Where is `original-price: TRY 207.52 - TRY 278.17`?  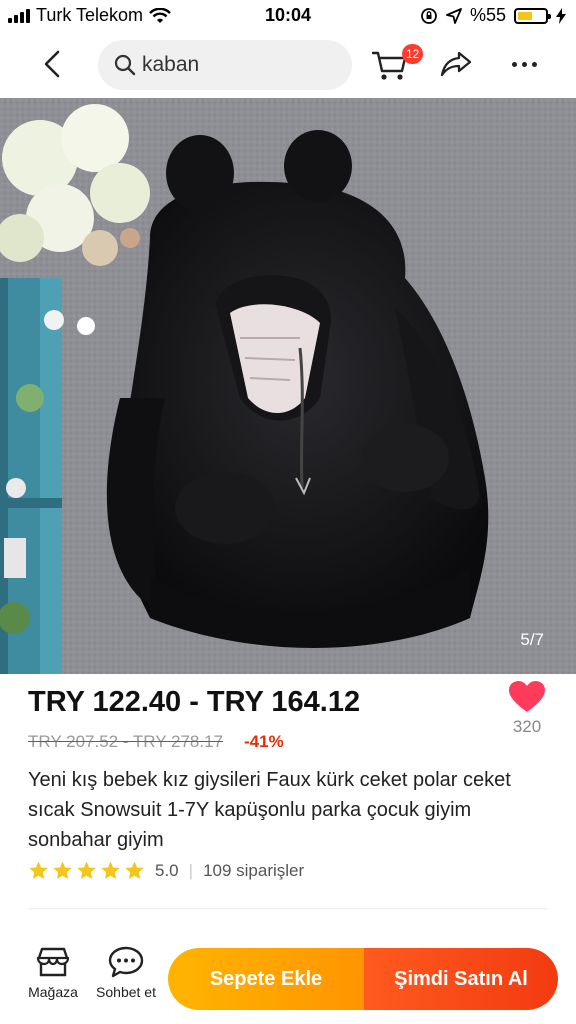
original-price: TRY 207.52 - TRY 278.17 is located at coordinates (126, 741).